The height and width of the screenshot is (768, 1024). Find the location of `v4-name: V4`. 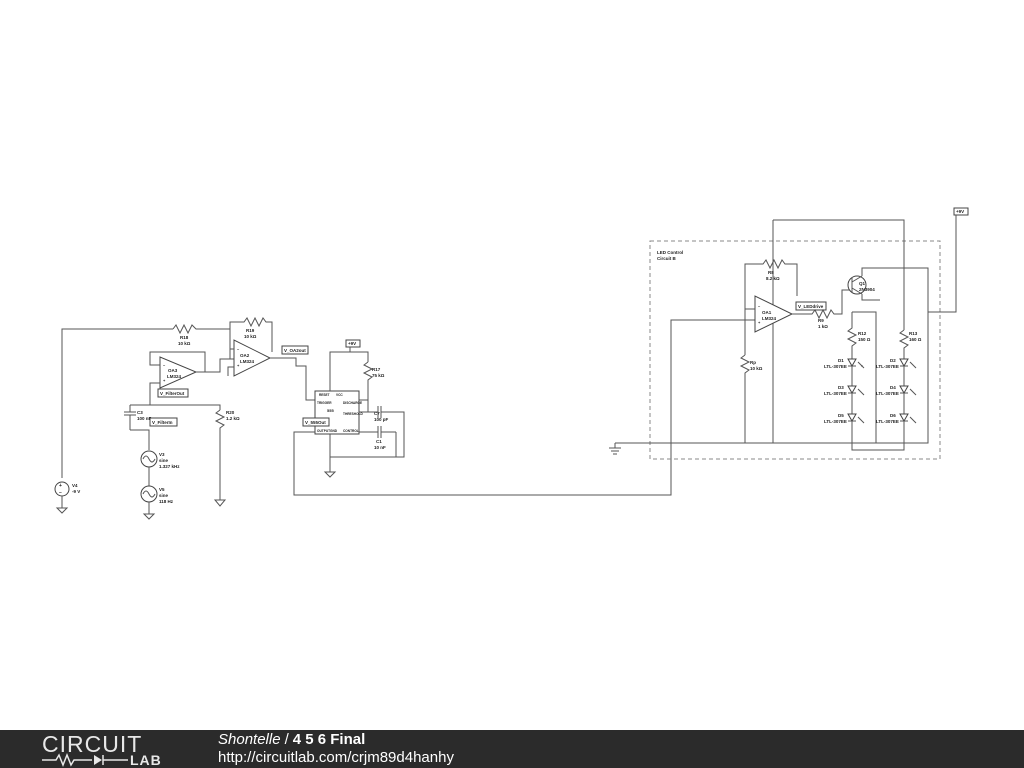

v4-name: V4 is located at coordinates (75, 485).